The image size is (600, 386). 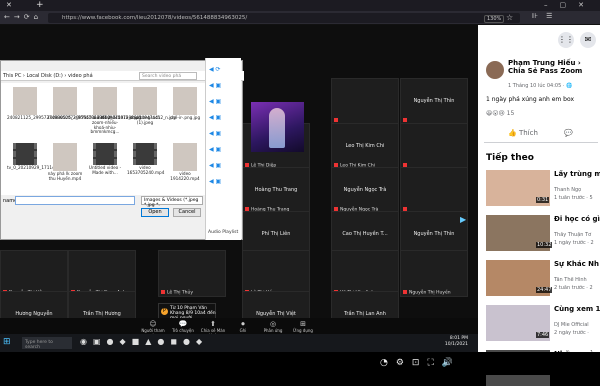 I want to click on file-name: video 1914220.mp4, so click(x=185, y=176).